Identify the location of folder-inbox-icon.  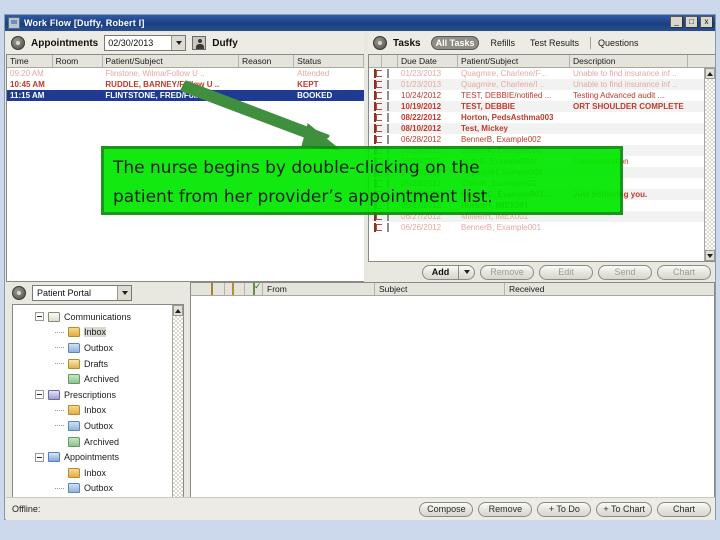
(74, 410).